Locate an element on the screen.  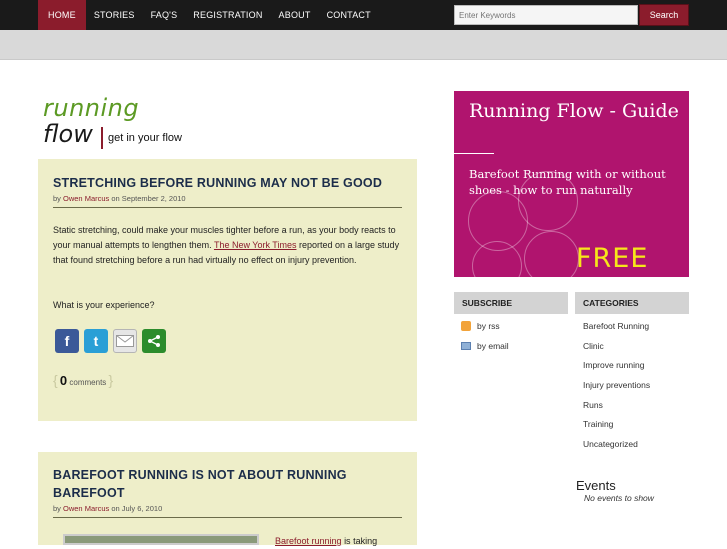
search-button: Search is located at coordinates (664, 15).